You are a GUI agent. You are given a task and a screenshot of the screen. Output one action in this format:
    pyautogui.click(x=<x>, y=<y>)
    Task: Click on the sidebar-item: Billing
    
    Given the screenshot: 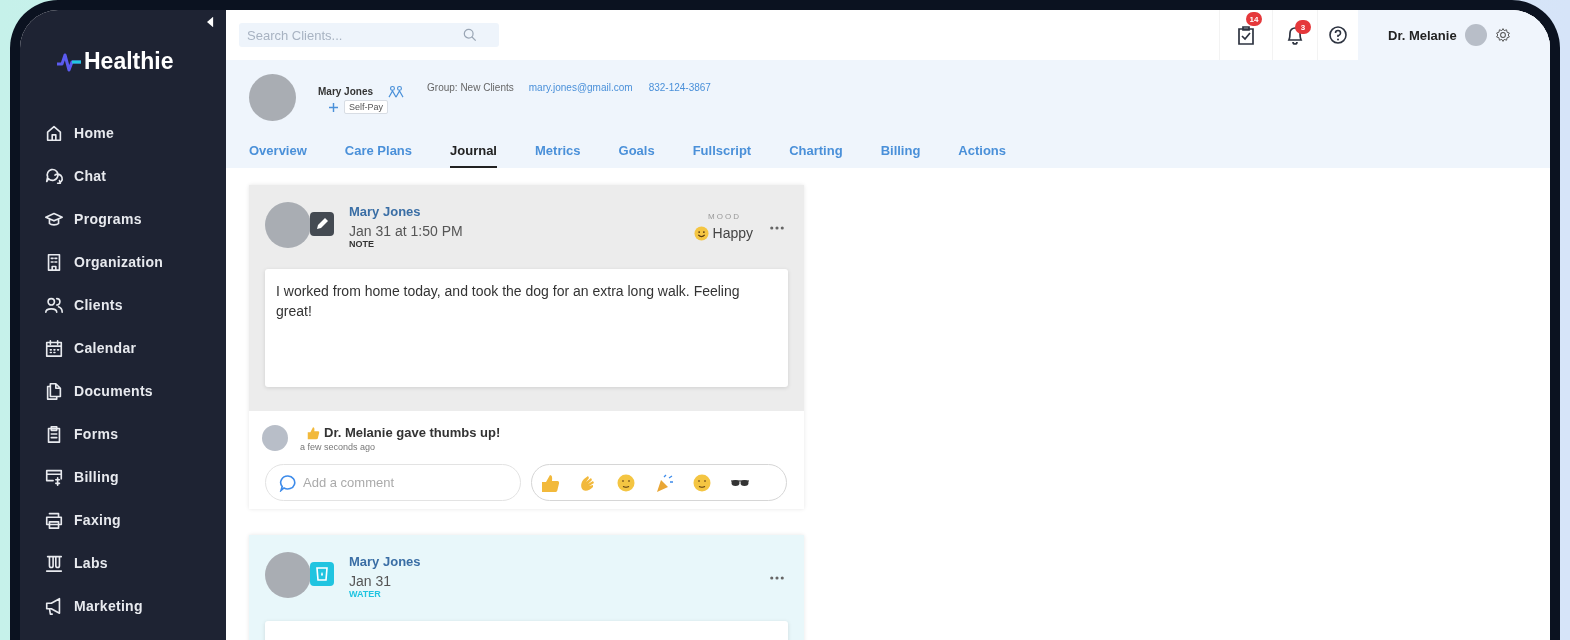 What is the action you would take?
    pyautogui.click(x=86, y=477)
    